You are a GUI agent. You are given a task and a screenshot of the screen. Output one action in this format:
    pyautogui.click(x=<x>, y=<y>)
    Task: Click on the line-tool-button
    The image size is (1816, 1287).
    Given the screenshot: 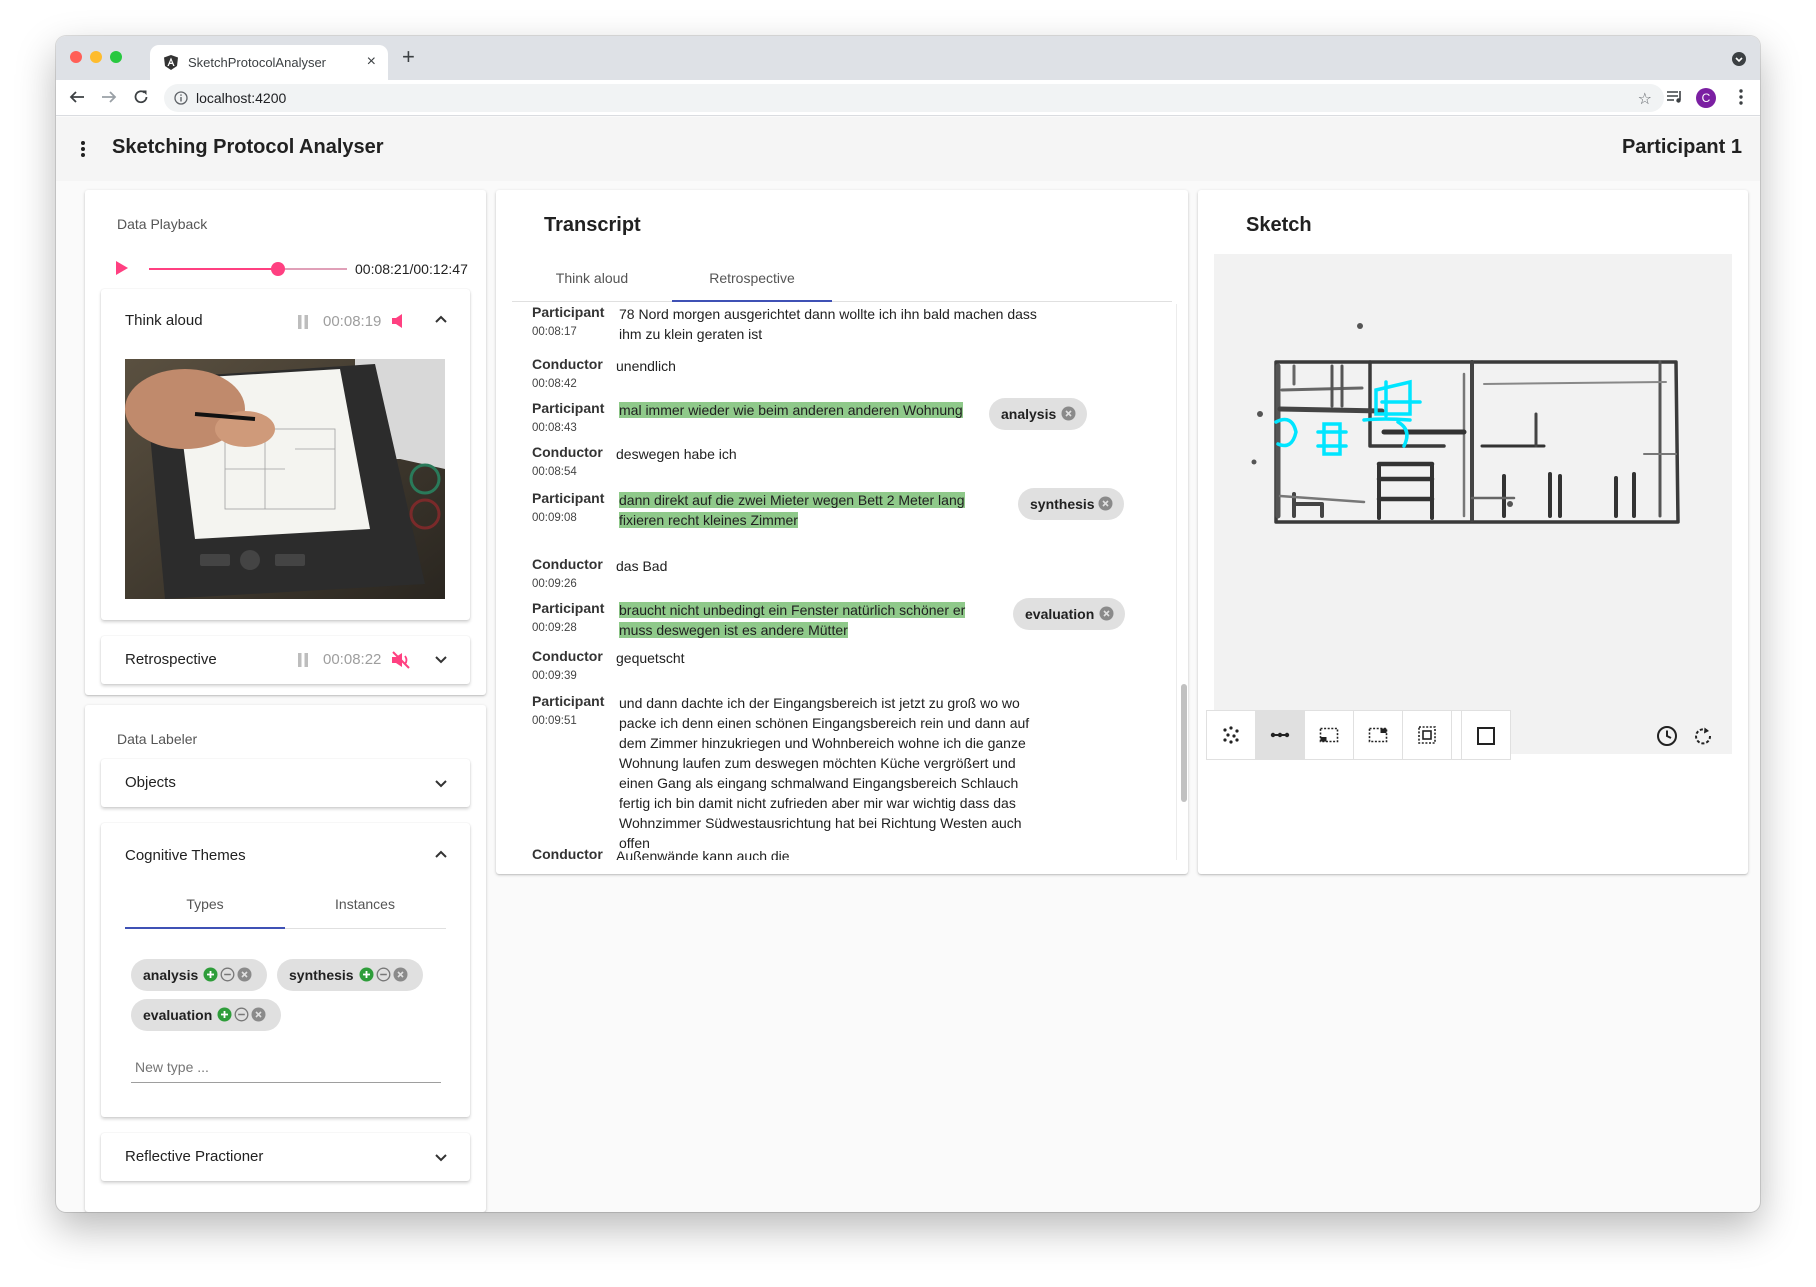 What is the action you would take?
    pyautogui.click(x=1280, y=735)
    